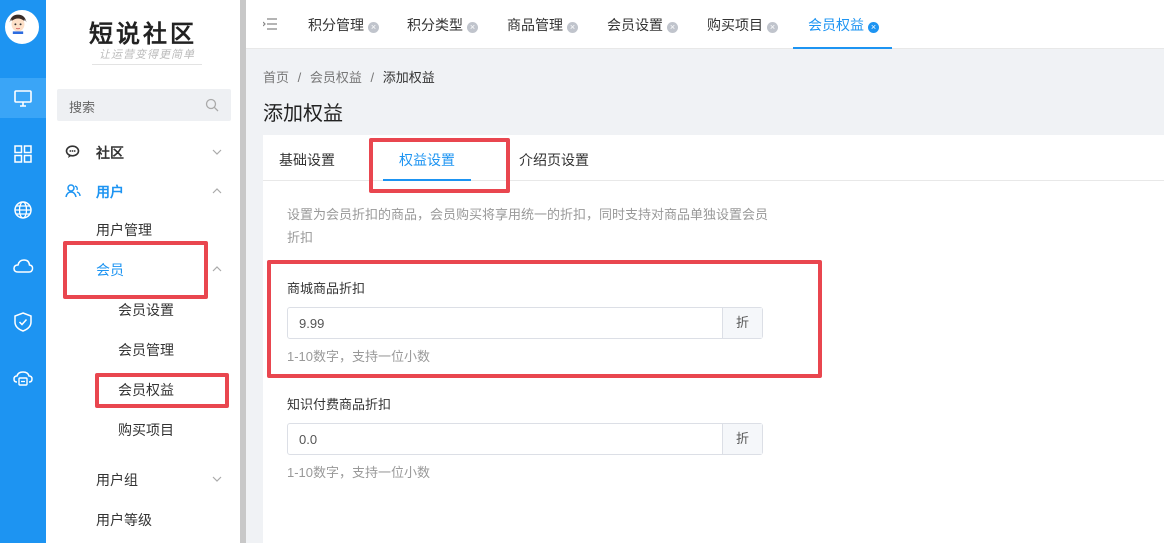  I want to click on knowledge-discount-hint: 1-10数字，支持一位小数, so click(359, 472).